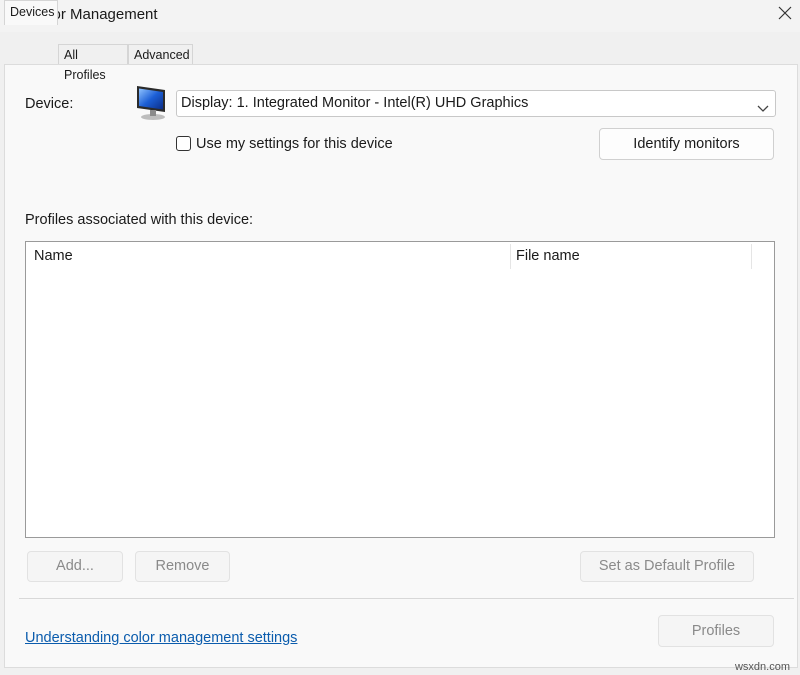  I want to click on tab-devices: Devices, so click(31, 12).